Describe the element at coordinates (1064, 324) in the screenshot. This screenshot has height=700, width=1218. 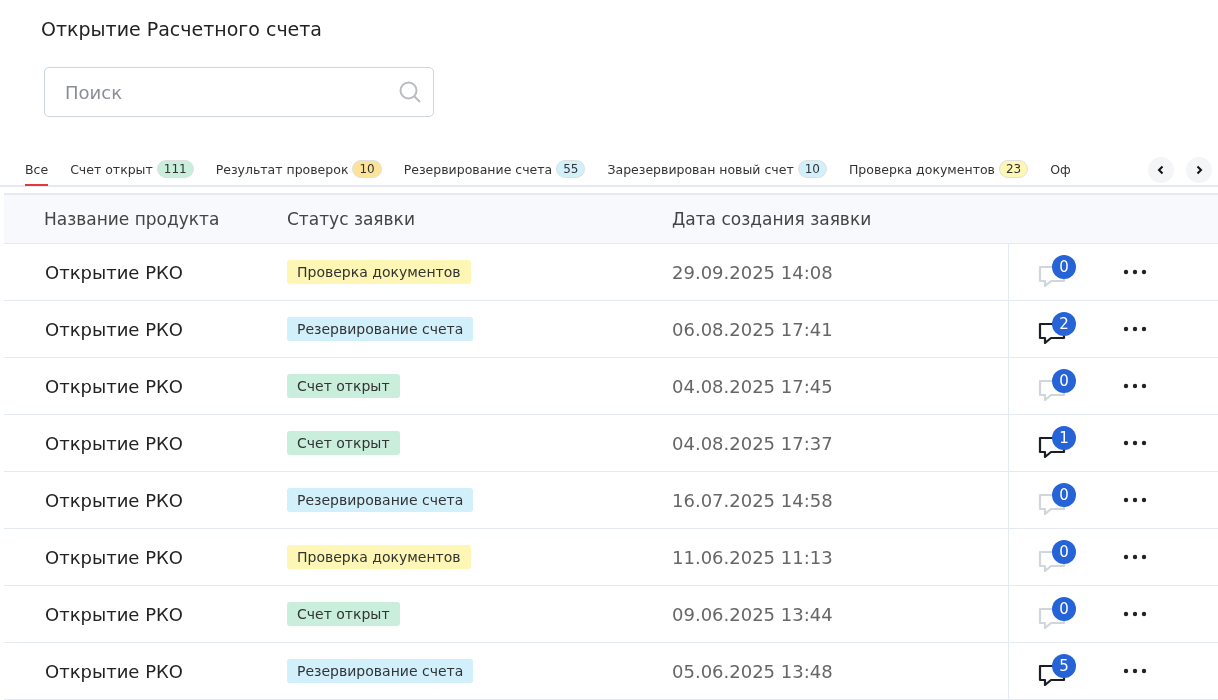
I see `comment-count-badge: 2` at that location.